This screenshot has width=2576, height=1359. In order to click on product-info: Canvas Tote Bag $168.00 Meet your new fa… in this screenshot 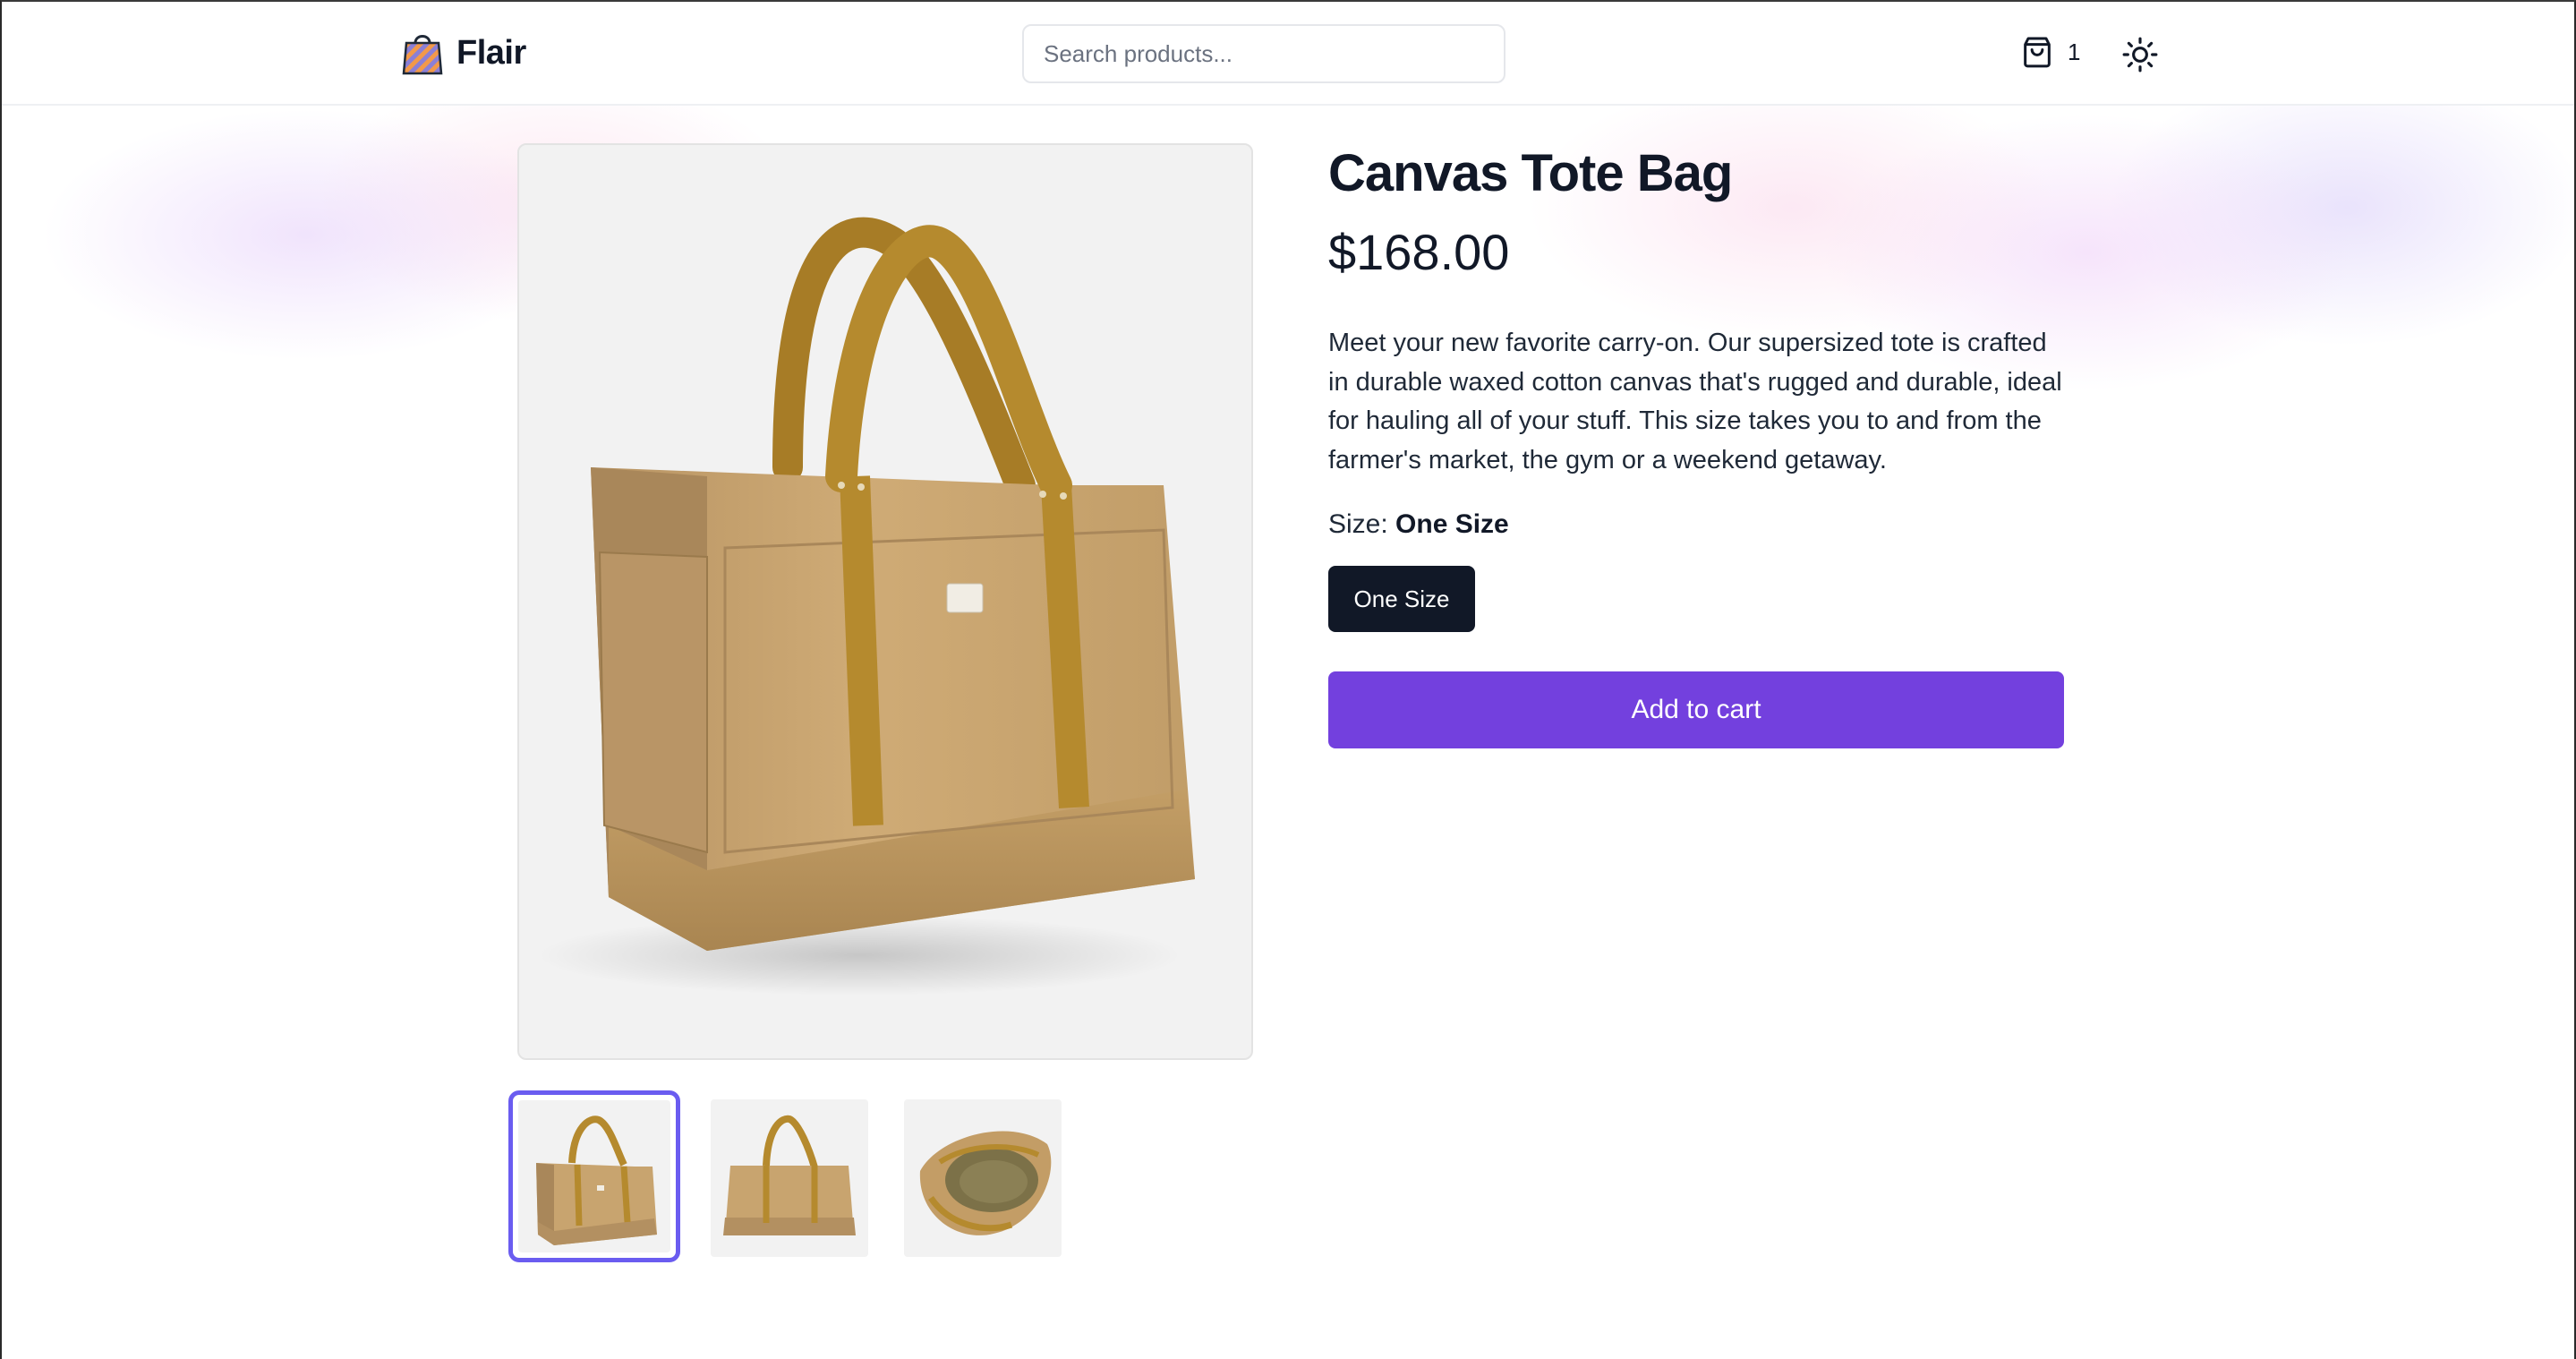, I will do `click(1696, 442)`.